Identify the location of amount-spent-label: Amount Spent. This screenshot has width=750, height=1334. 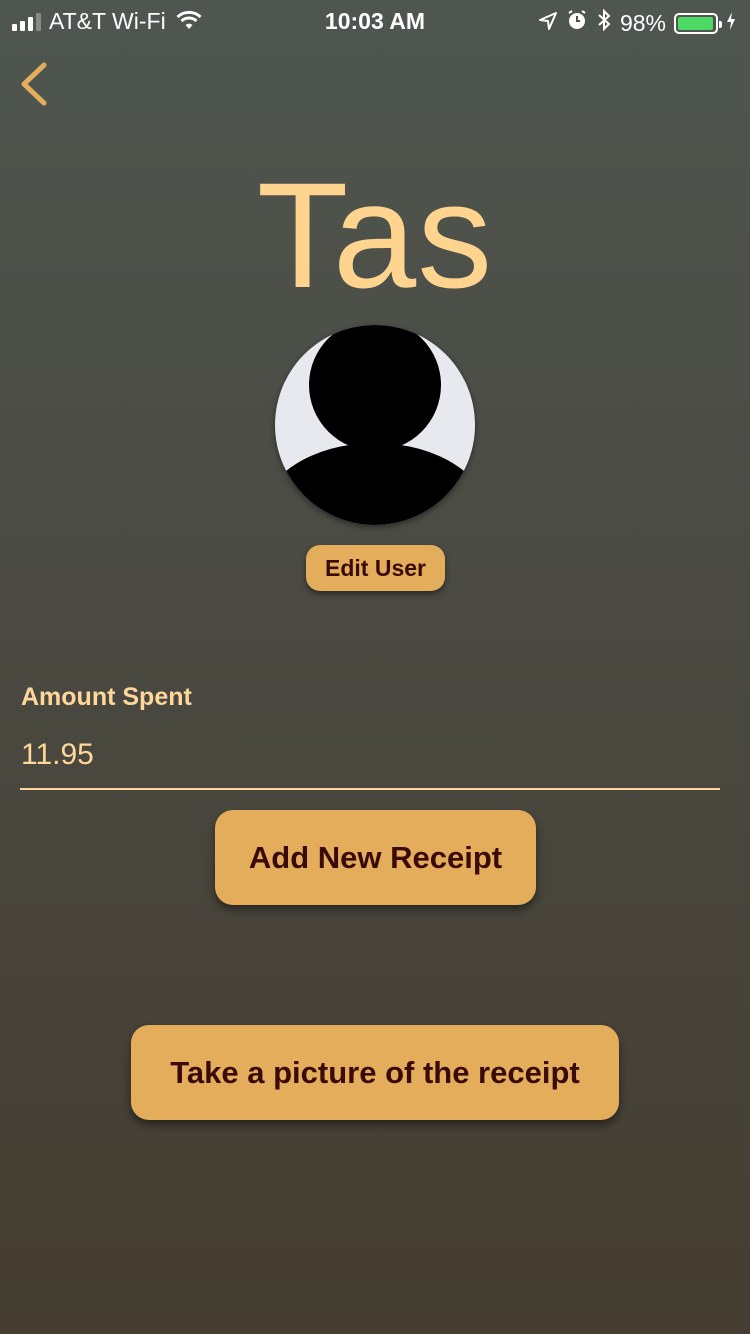
(106, 697).